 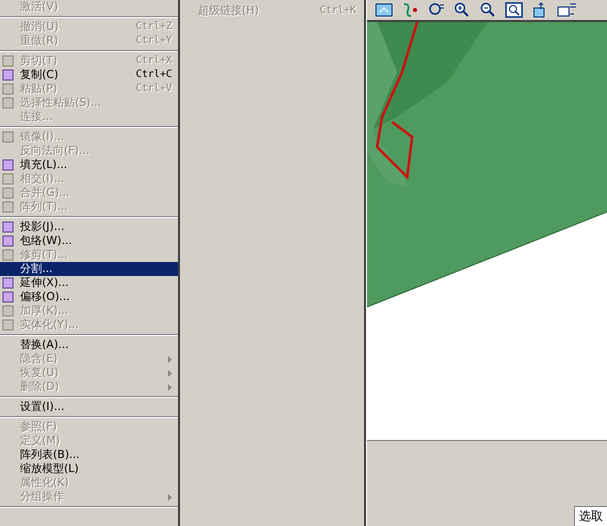 What do you see at coordinates (89, 469) in the screenshot?
I see `menu-item: 缩放模型(L)` at bounding box center [89, 469].